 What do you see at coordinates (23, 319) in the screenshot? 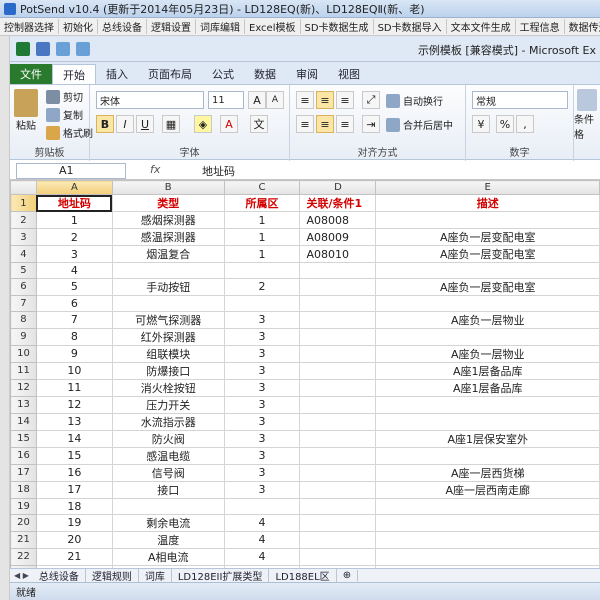
I see `row-header: 8` at bounding box center [23, 319].